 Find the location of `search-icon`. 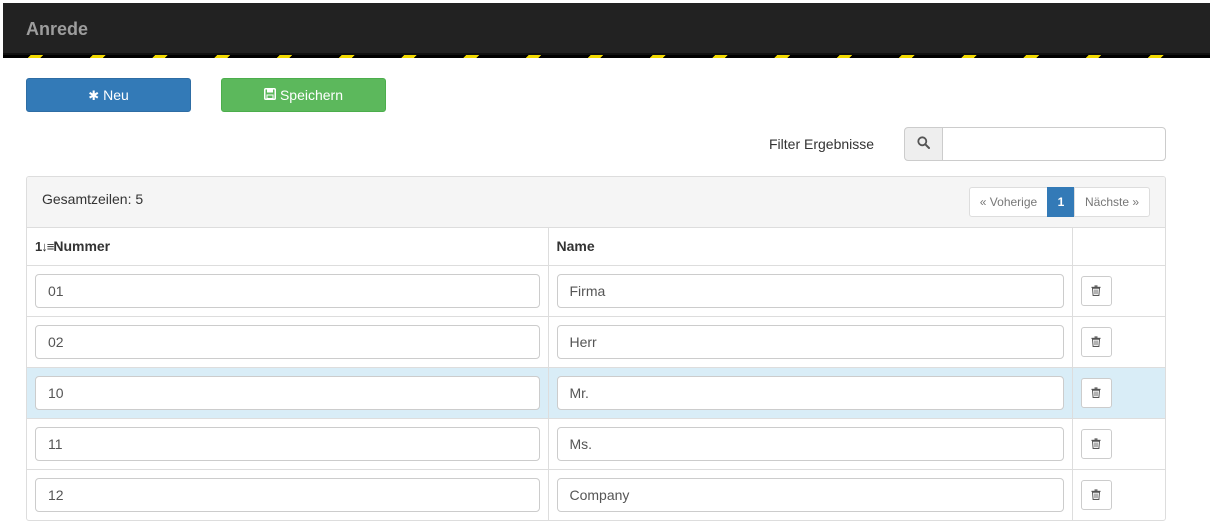

search-icon is located at coordinates (923, 144).